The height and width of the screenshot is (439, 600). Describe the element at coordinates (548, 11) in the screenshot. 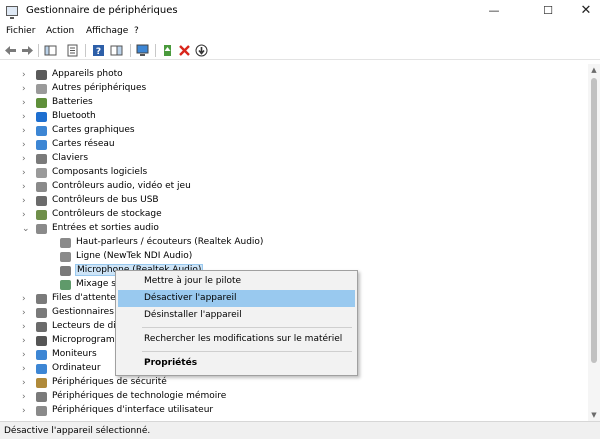

I see `maximize-button: ☐` at that location.